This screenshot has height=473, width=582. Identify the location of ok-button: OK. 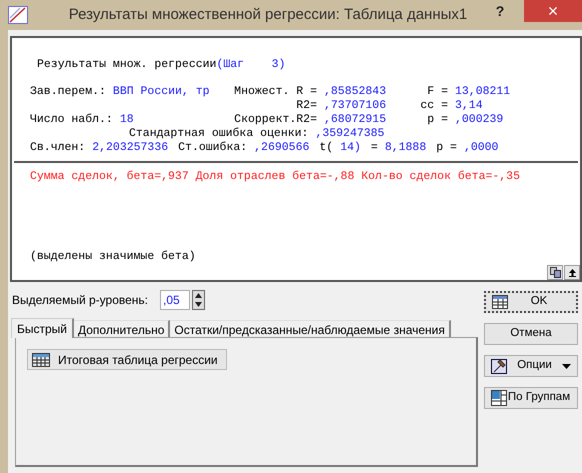
(531, 302).